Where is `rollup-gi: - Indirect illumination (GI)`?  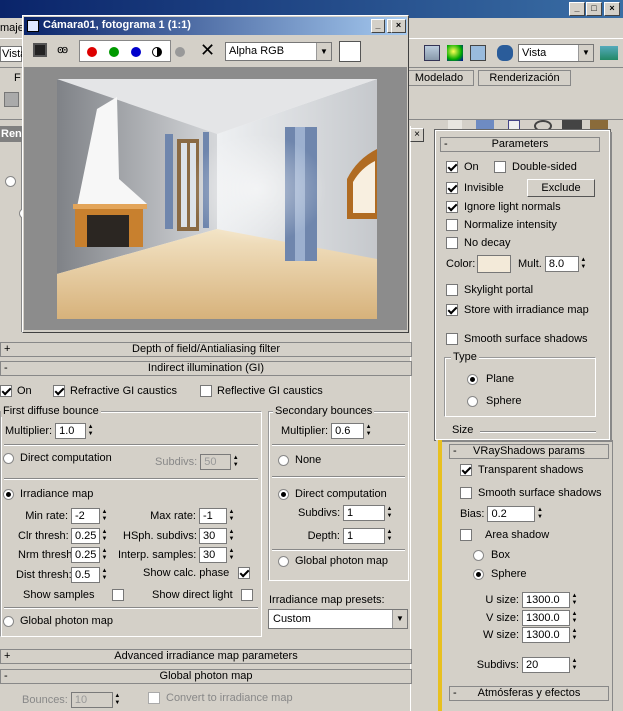
rollup-gi: - Indirect illumination (GI) is located at coordinates (206, 368).